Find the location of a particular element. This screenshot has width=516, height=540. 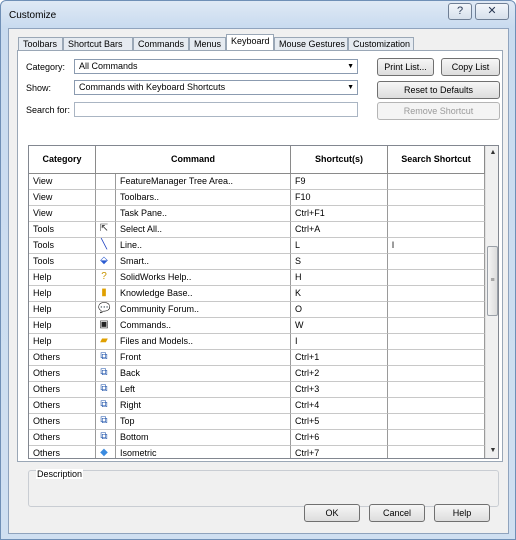

row-shortcut: I is located at coordinates (339, 342).